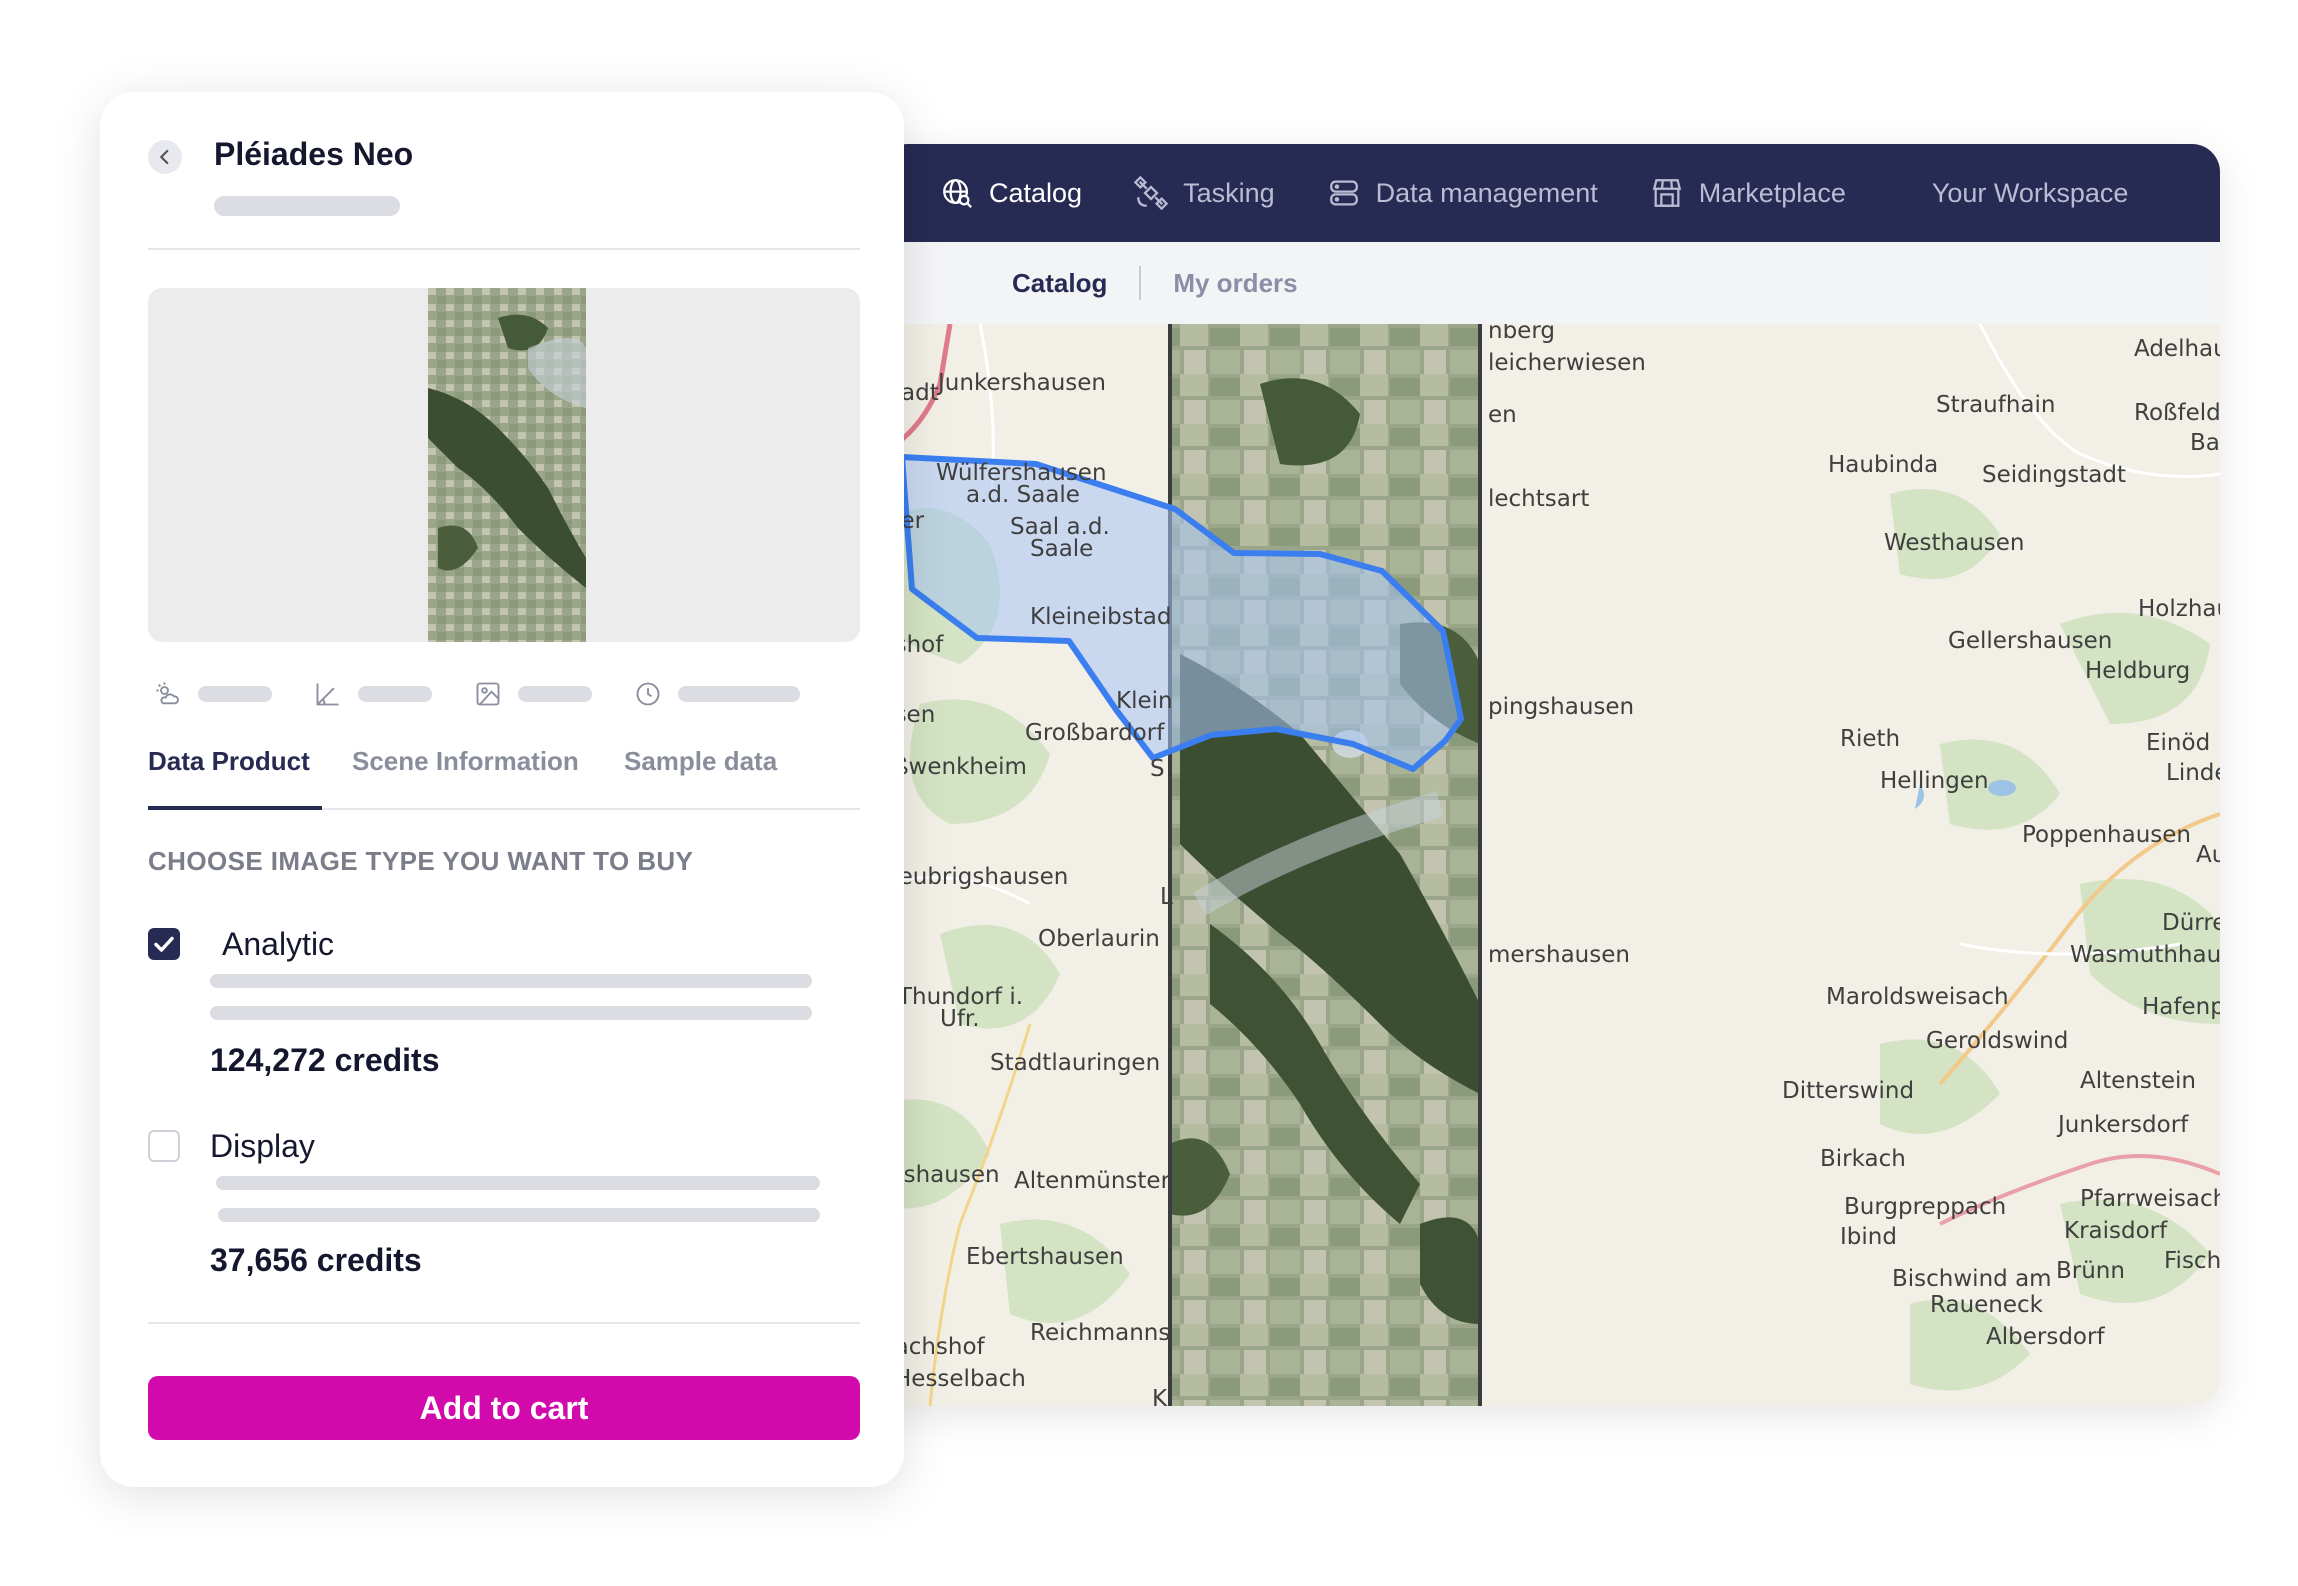 The height and width of the screenshot is (1586, 2298). Describe the element at coordinates (2116, 1231) in the screenshot. I see `map-label: Kraisdorf` at that location.